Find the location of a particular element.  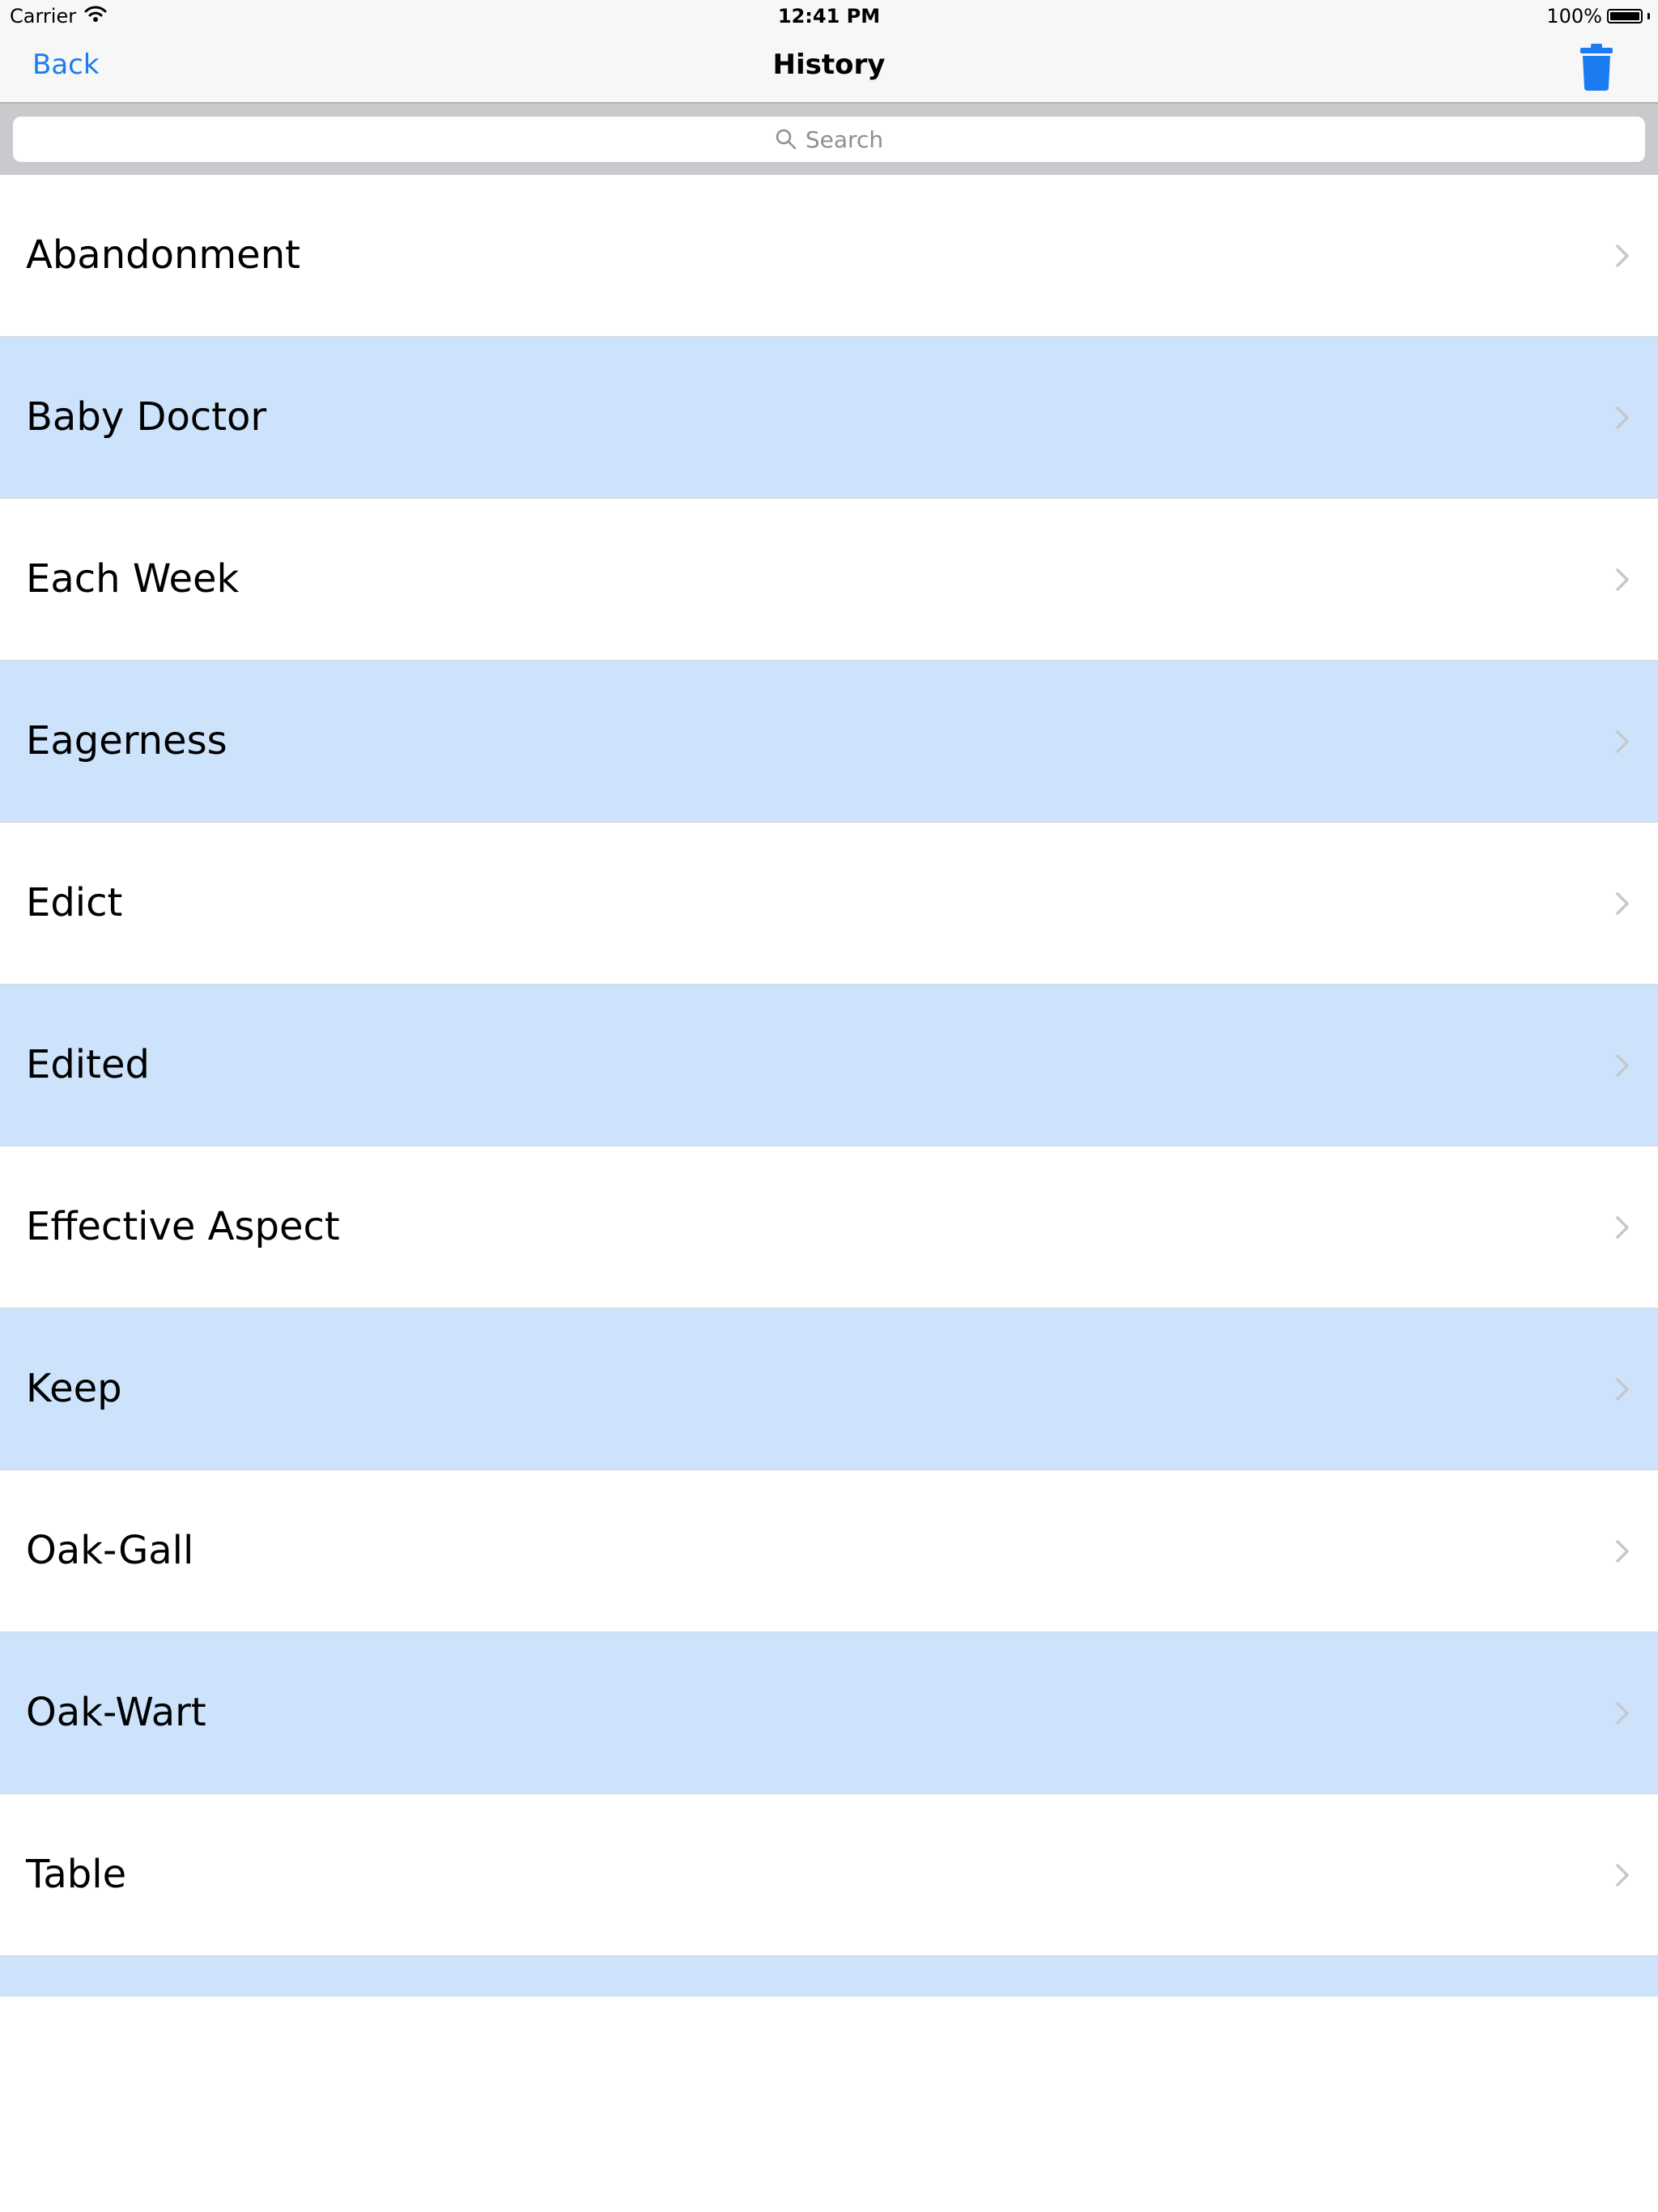

list-item-partial is located at coordinates (829, 1977).